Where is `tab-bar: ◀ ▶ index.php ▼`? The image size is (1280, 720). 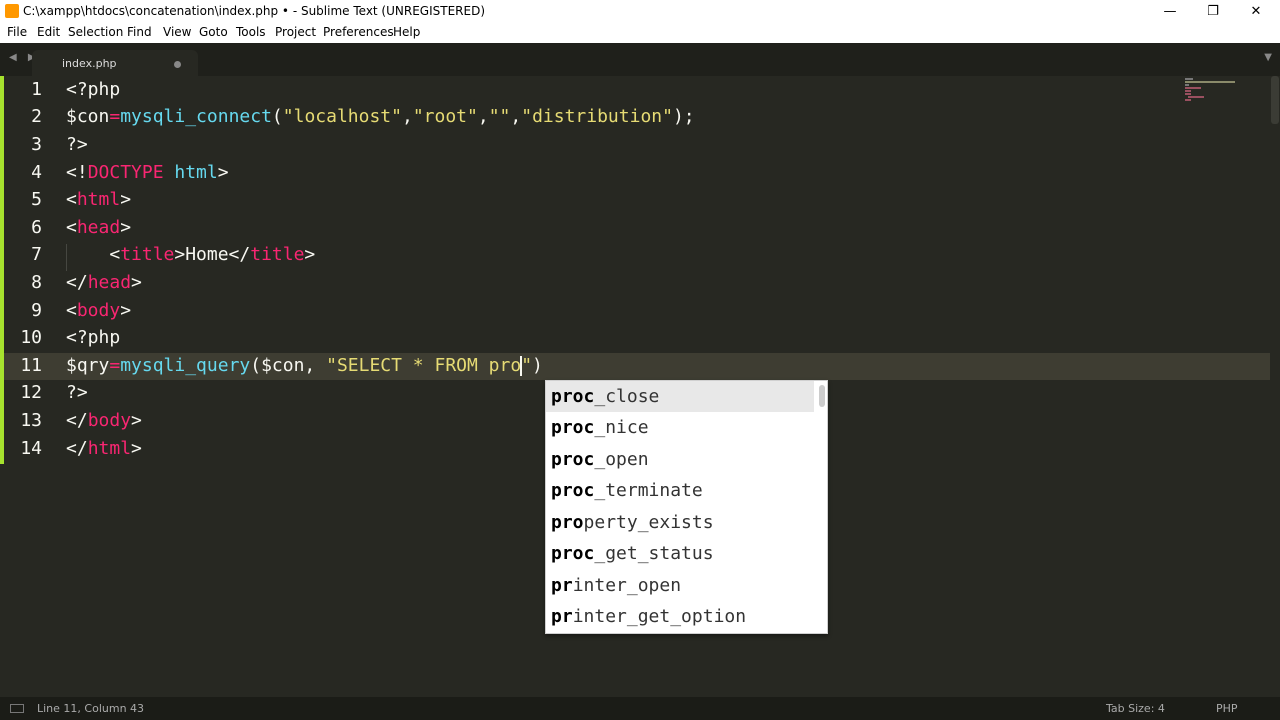
tab-bar: ◀ ▶ index.php ▼ is located at coordinates (640, 59).